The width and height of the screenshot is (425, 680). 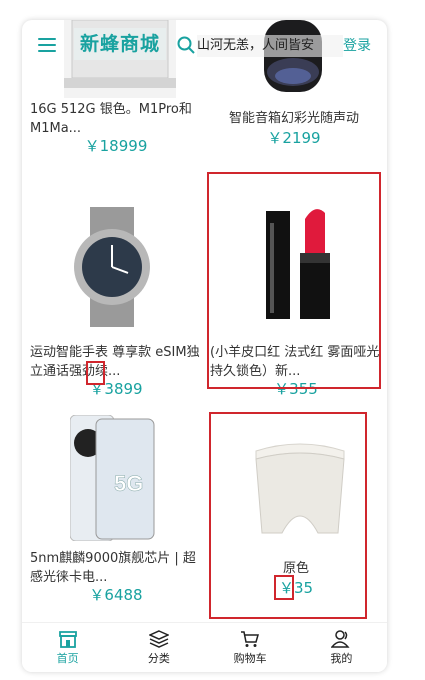 I want to click on tab-cart: 购物车, so click(x=250, y=647).